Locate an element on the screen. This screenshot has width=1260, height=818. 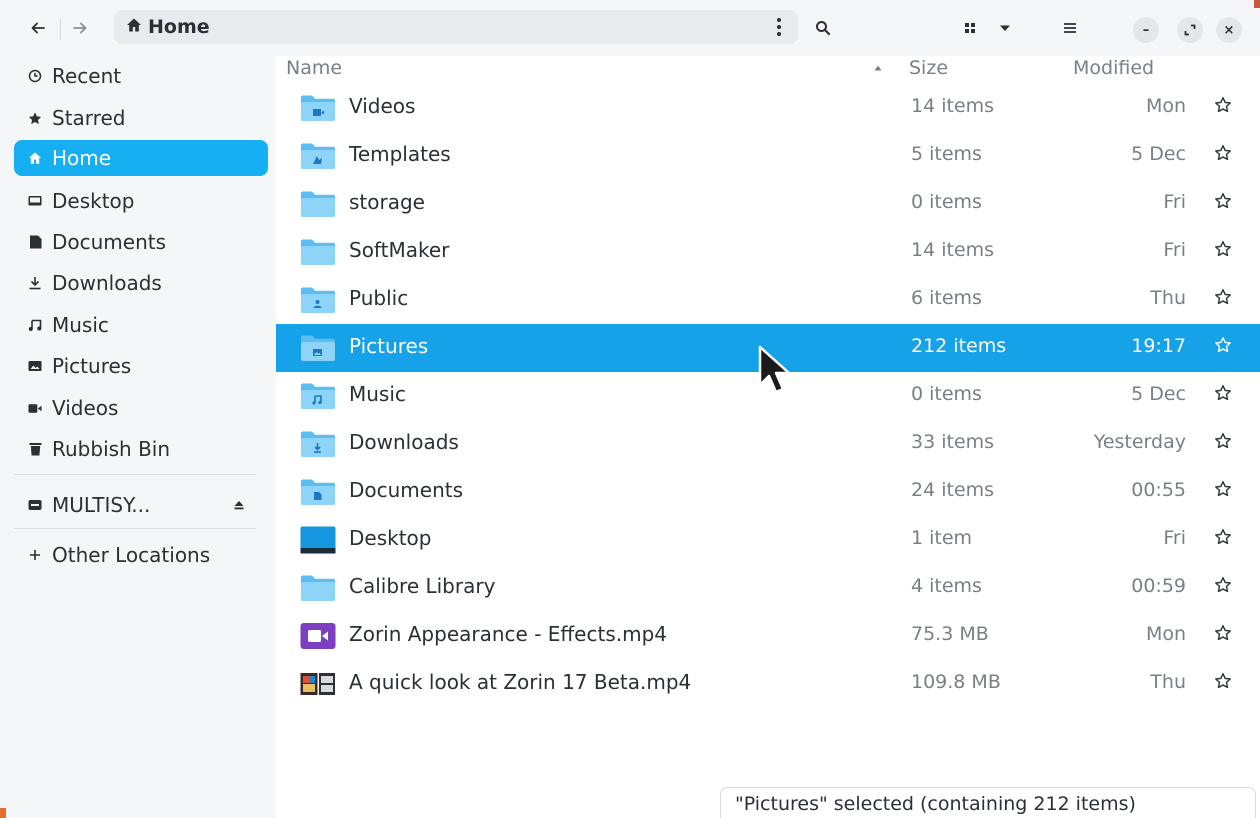
column-header-name: Name is located at coordinates (314, 68).